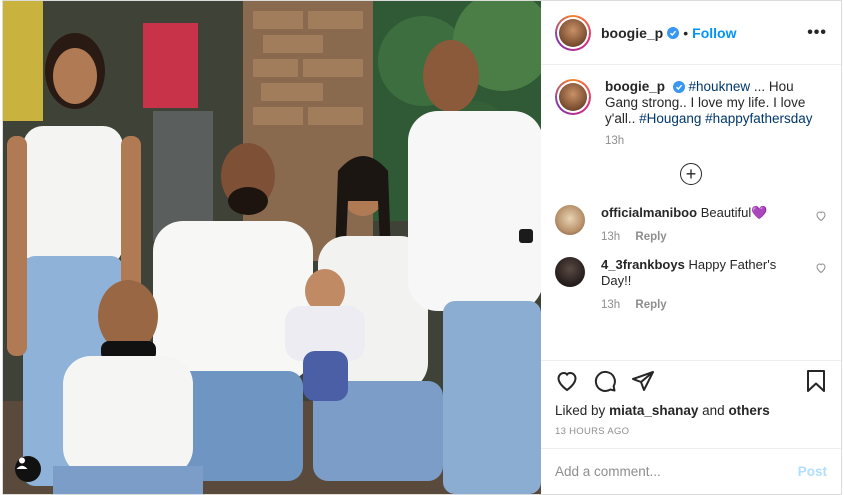  I want to click on author-username: boogie_p, so click(632, 33).